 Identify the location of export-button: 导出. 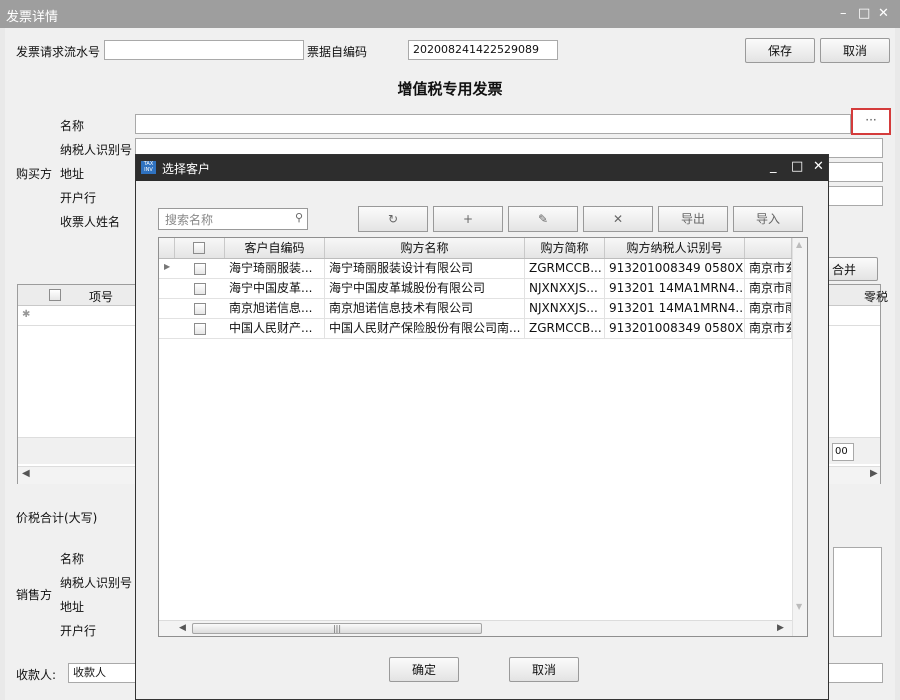
(693, 219).